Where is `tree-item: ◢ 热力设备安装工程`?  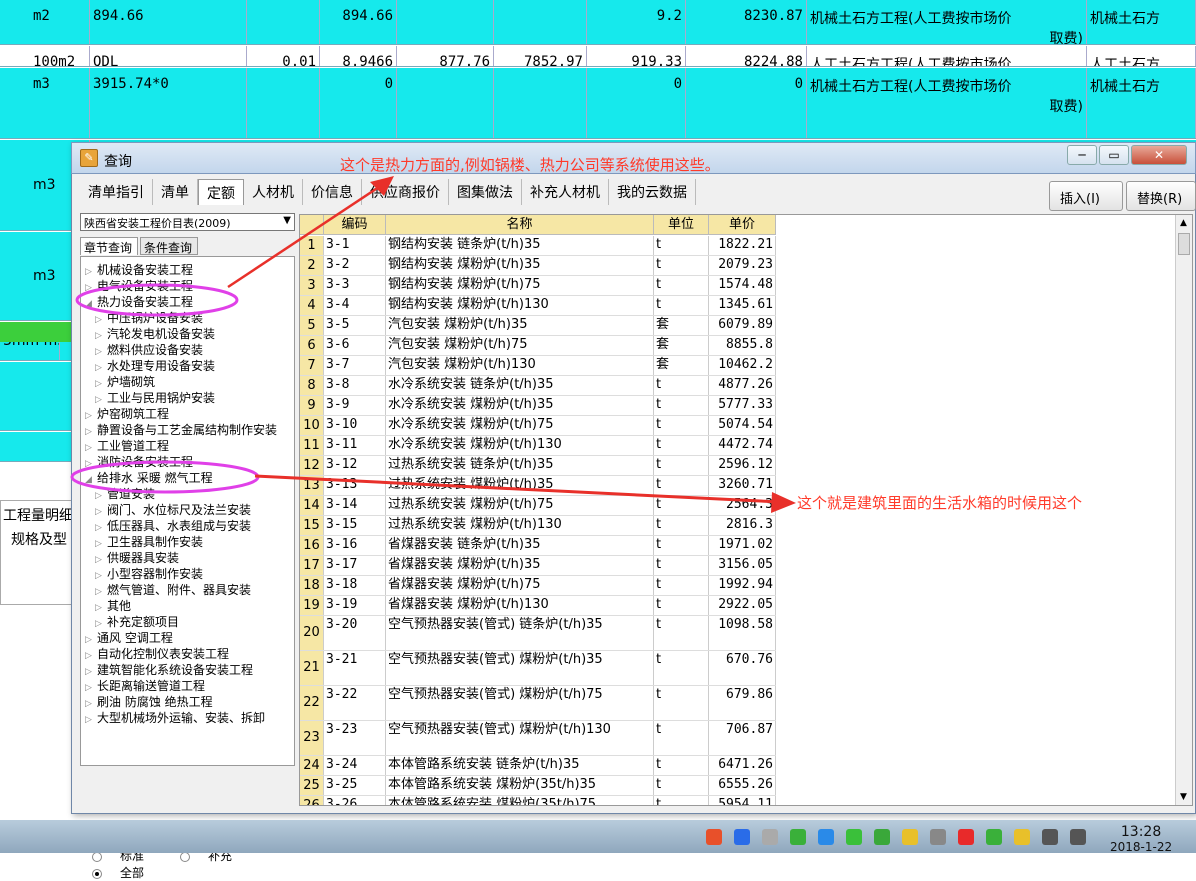
tree-item: ◢ 热力设备安装工程 is located at coordinates (139, 302).